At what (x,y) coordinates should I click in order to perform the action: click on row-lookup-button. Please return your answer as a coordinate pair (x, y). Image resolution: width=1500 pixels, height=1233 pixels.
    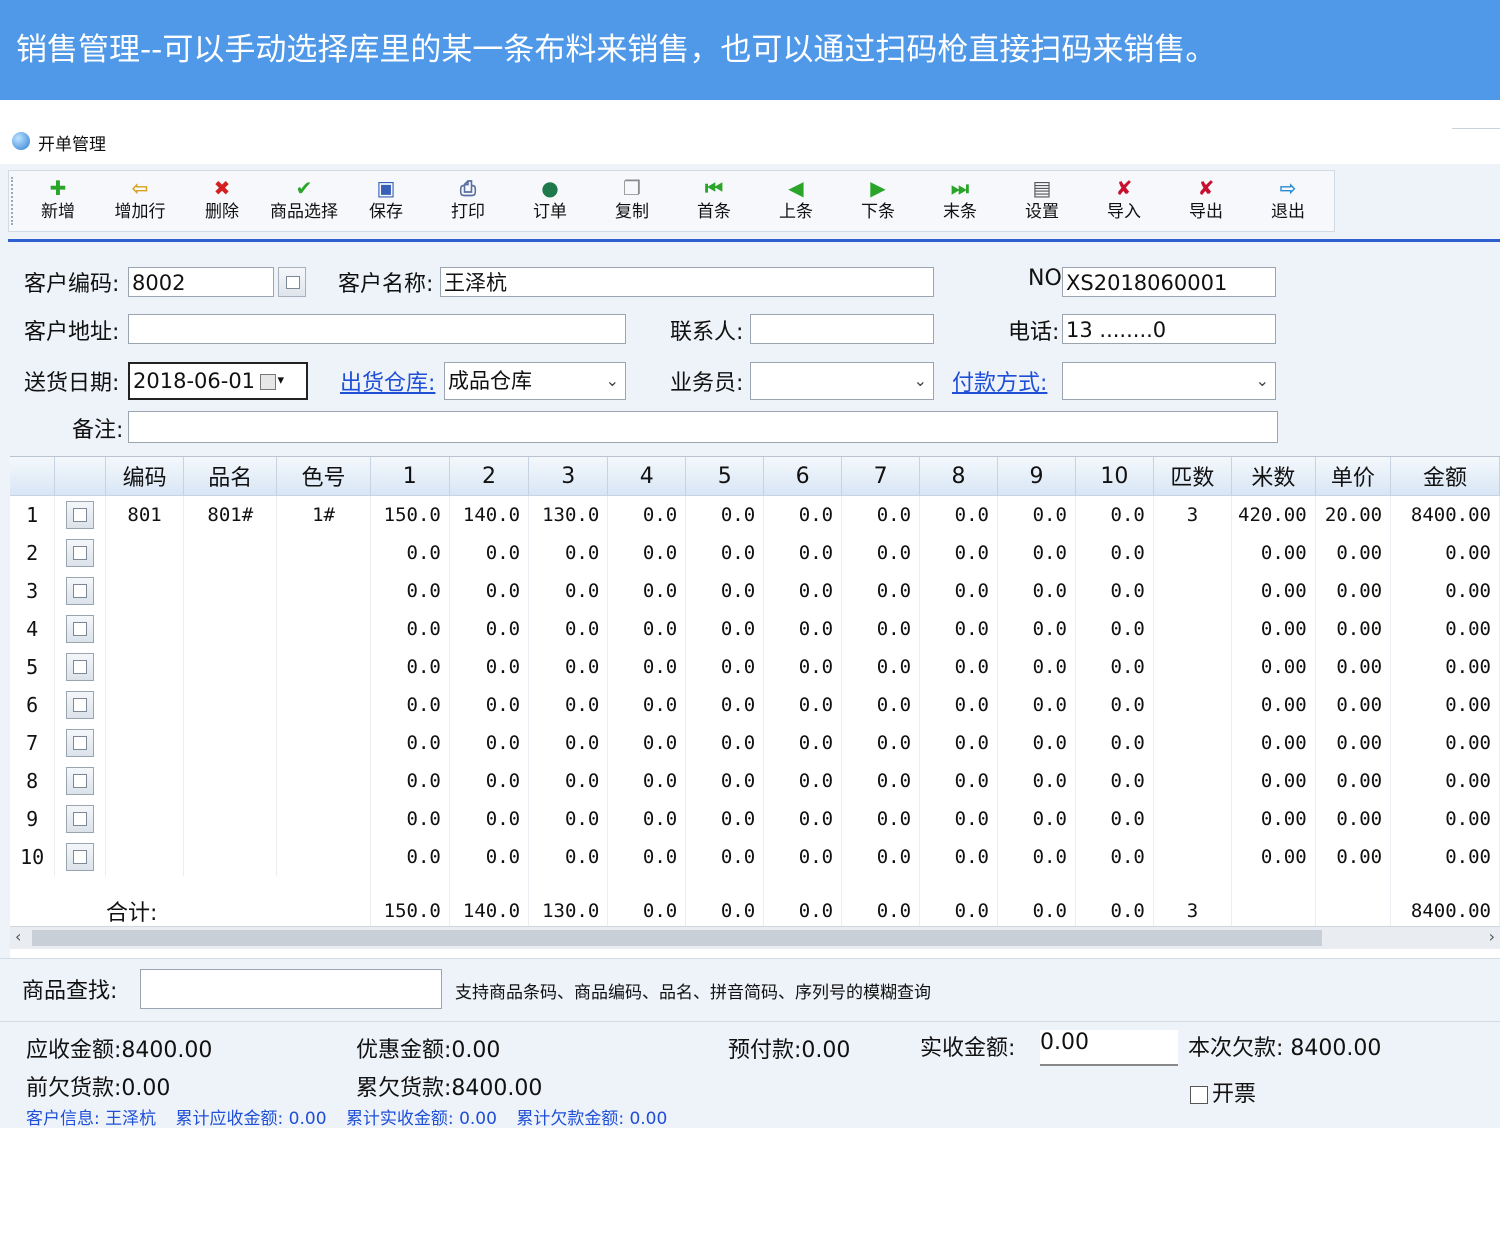
    Looking at the image, I should click on (80, 667).